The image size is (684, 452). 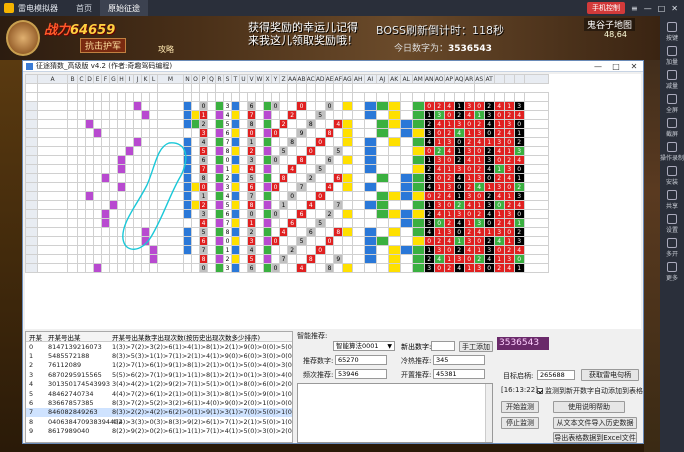 I want to click on table-row: 2582842413024130, so click(x=287, y=124).